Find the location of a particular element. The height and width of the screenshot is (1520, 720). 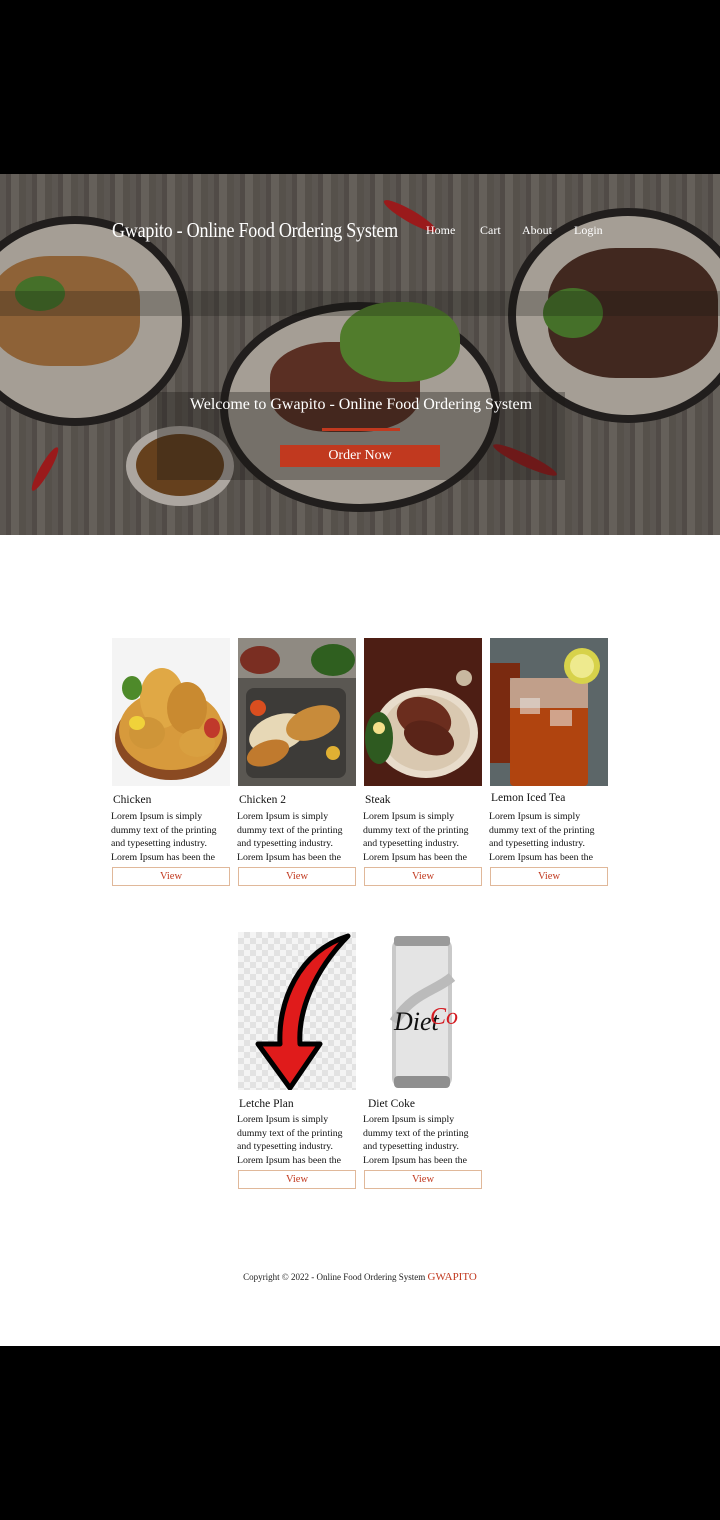

product-name: Chicken is located at coordinates (132, 800).